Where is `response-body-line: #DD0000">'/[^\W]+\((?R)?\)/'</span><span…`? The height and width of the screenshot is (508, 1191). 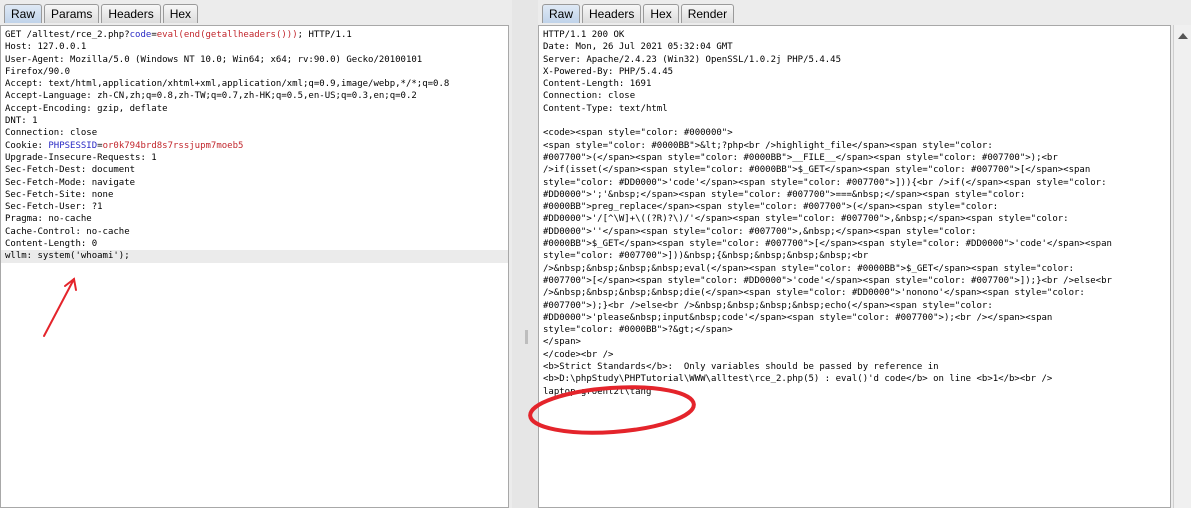
response-body-line: #DD0000">'/[^\W]+\((?R)?\)/'</span><span… is located at coordinates (806, 219).